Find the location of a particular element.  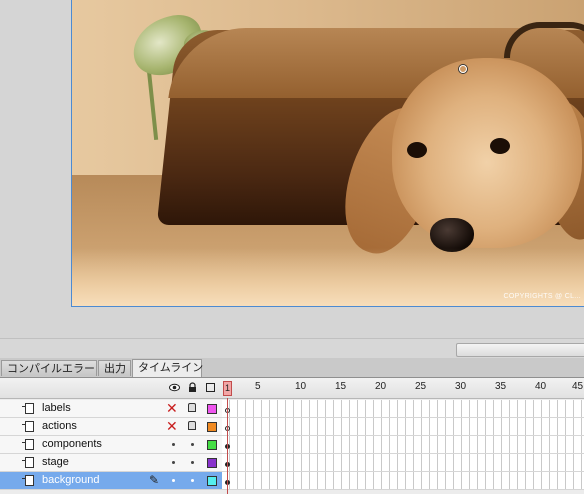

layer-name: components is located at coordinates (72, 444).